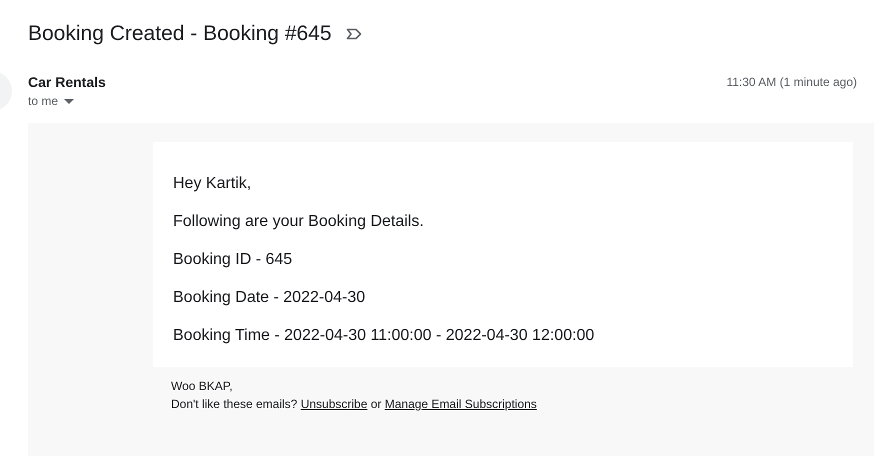  I want to click on body-text: Booking ID - 645, so click(233, 259).